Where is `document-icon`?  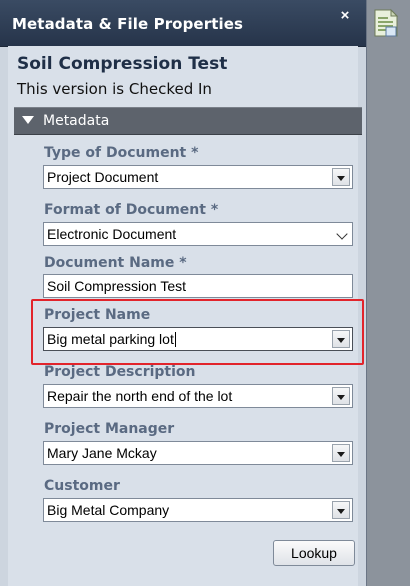 document-icon is located at coordinates (386, 23).